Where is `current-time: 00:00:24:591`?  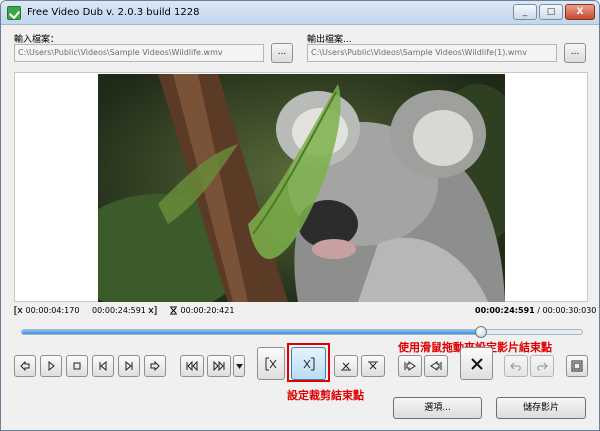 current-time: 00:00:24:591 is located at coordinates (505, 310).